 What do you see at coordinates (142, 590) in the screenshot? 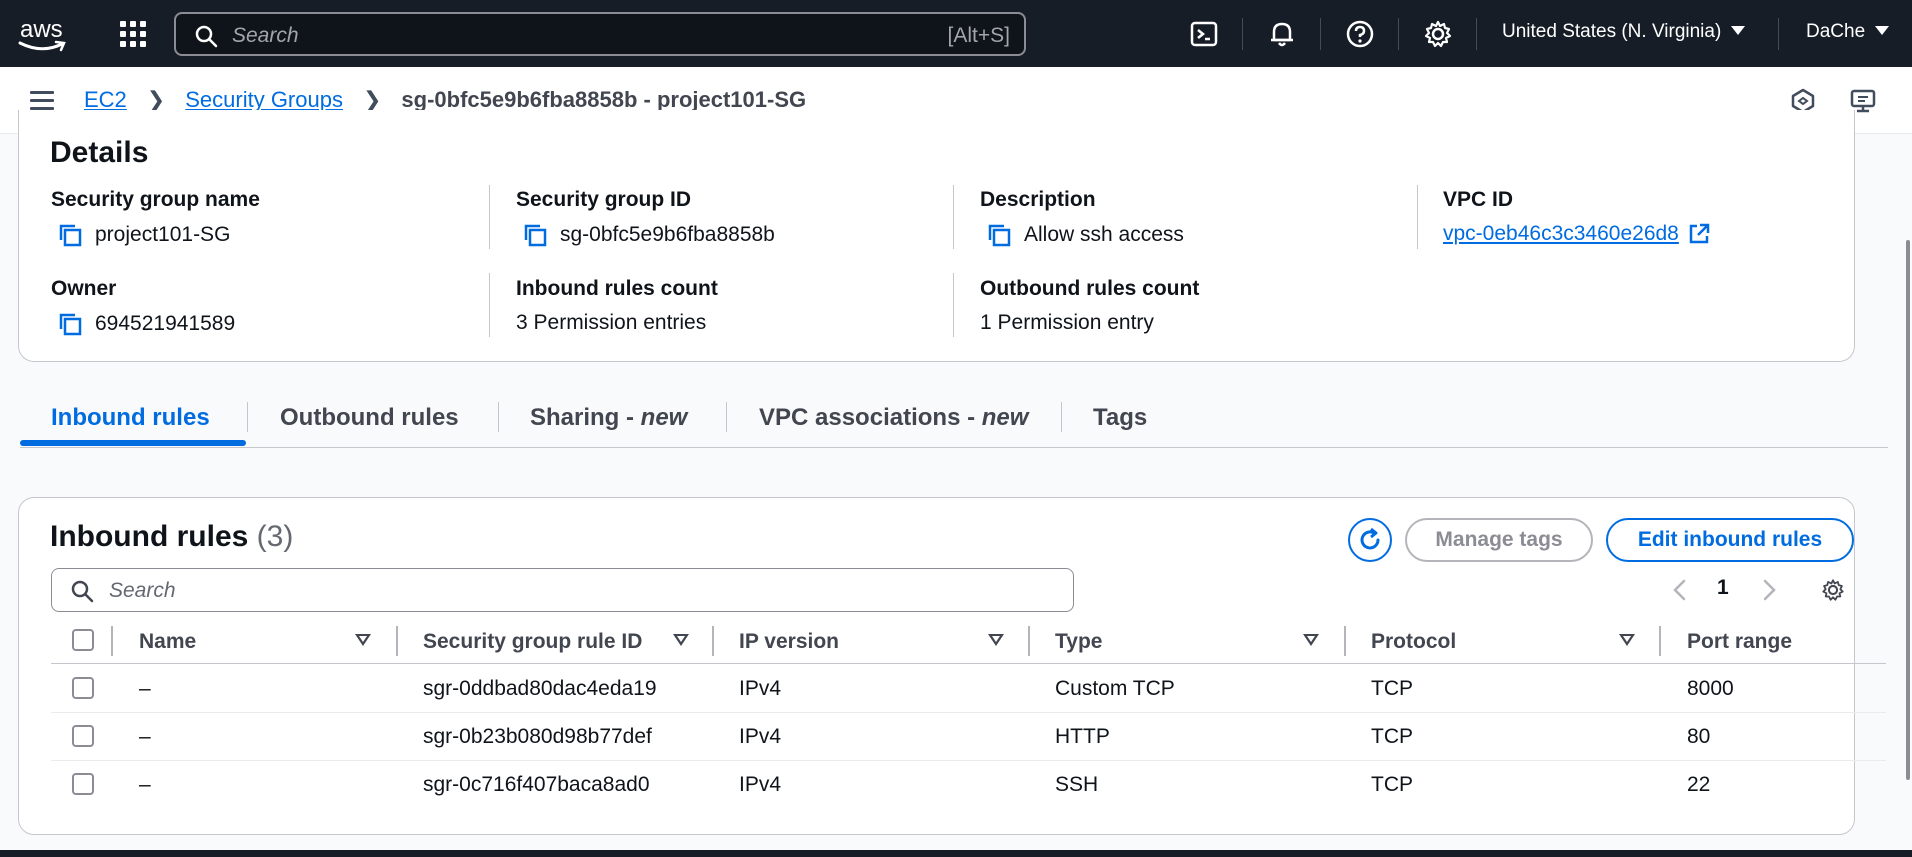
I see `rules-search-placeholder: Search` at bounding box center [142, 590].